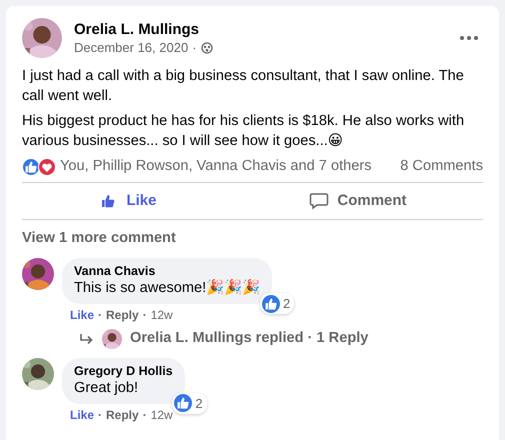 The image size is (505, 440). What do you see at coordinates (127, 201) in the screenshot?
I see `like-button: Like` at bounding box center [127, 201].